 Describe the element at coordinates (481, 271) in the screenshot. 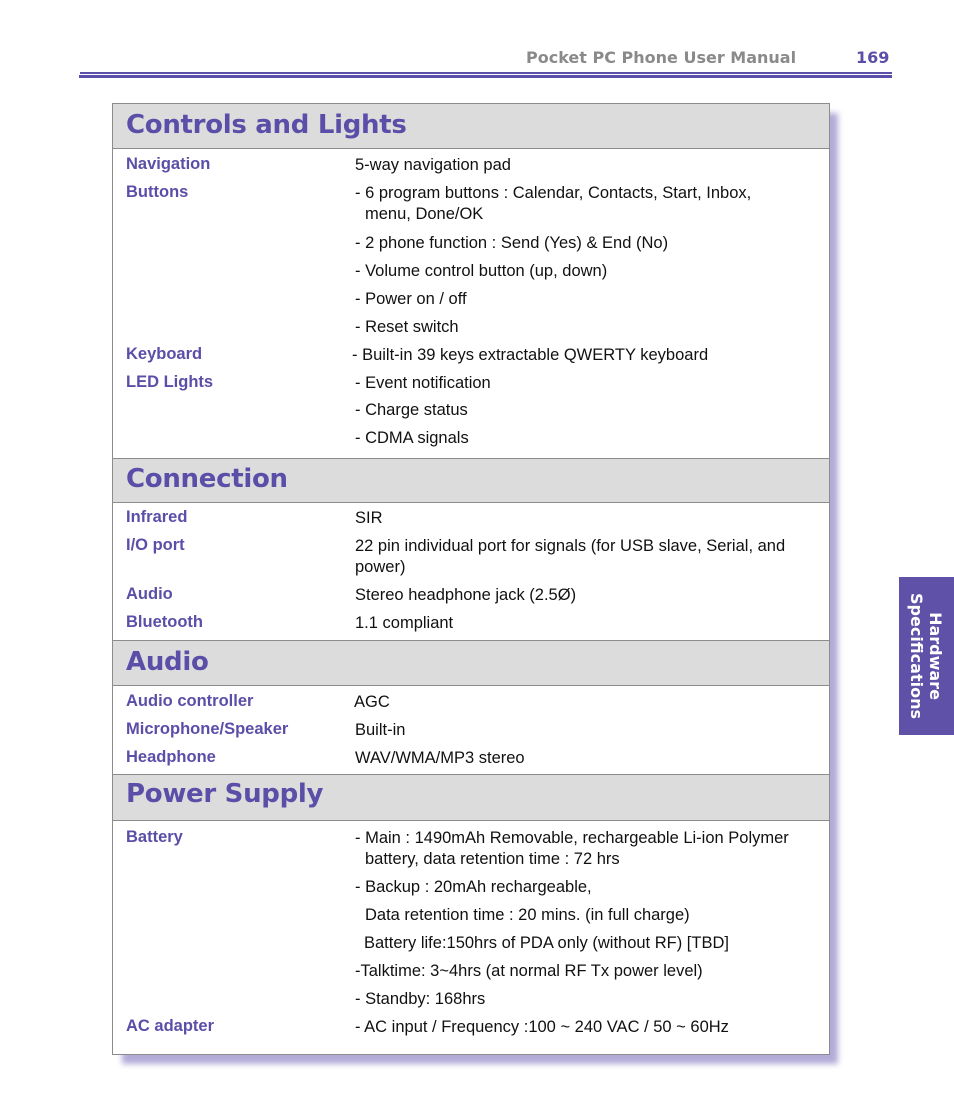

I see `spec-value: - Volume control button (up, down)` at that location.